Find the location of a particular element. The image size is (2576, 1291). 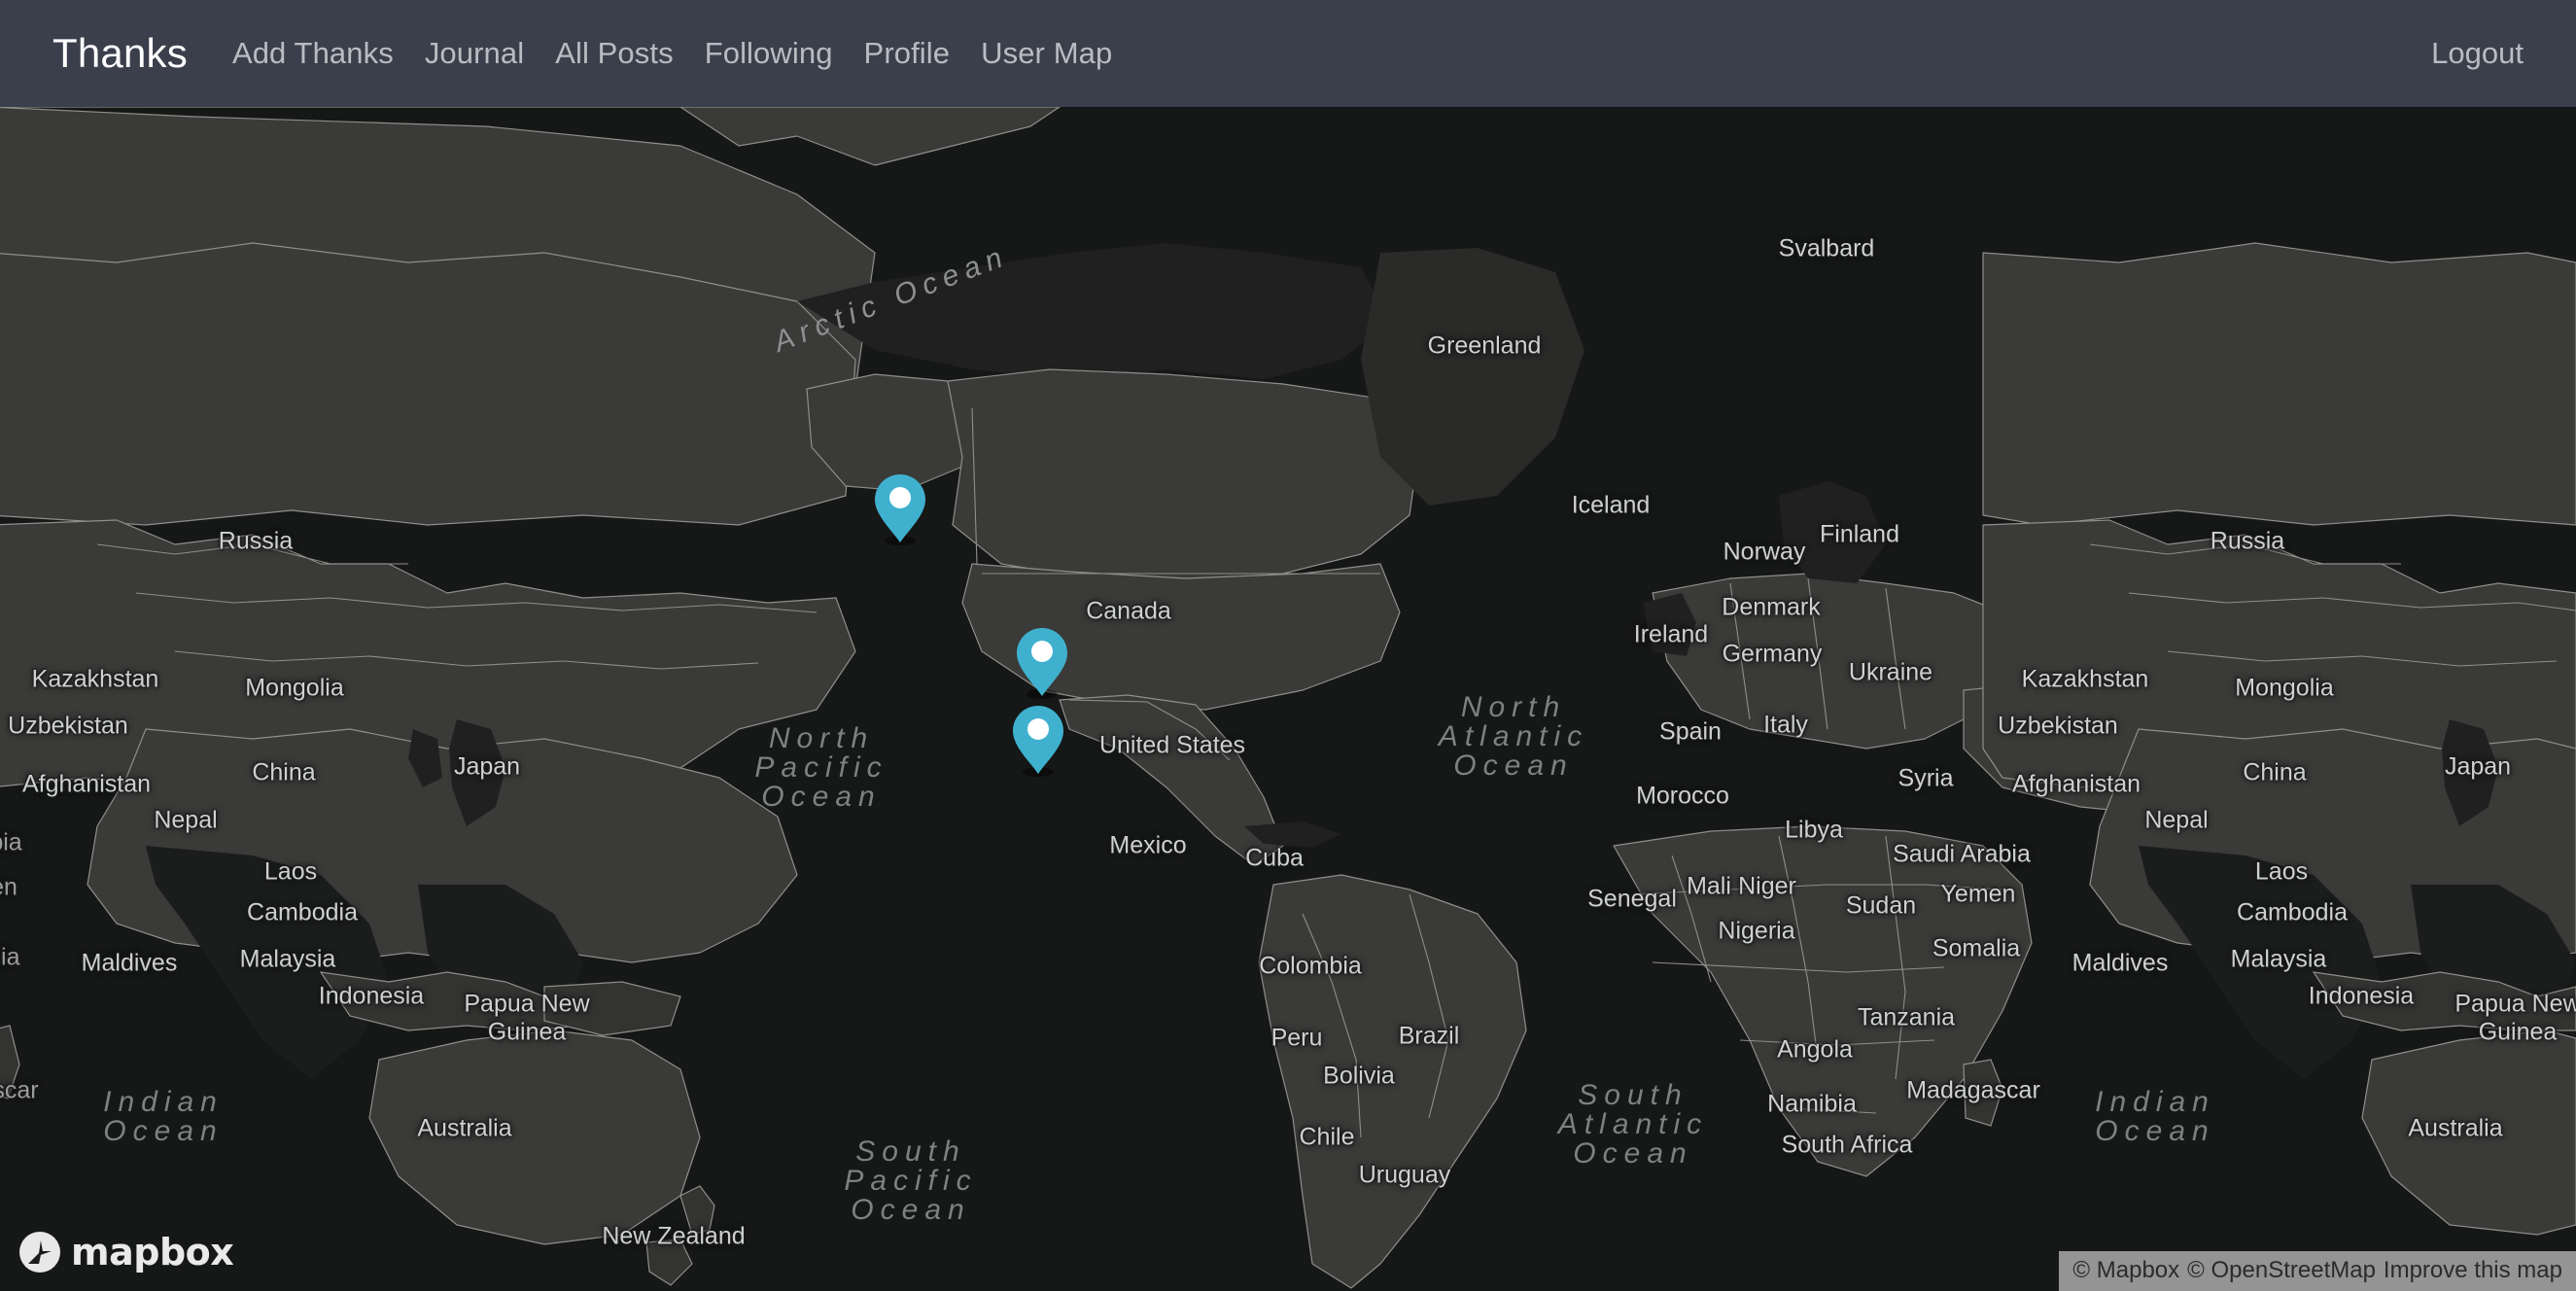

mapbox-logo-text: mapbox is located at coordinates (152, 1252).